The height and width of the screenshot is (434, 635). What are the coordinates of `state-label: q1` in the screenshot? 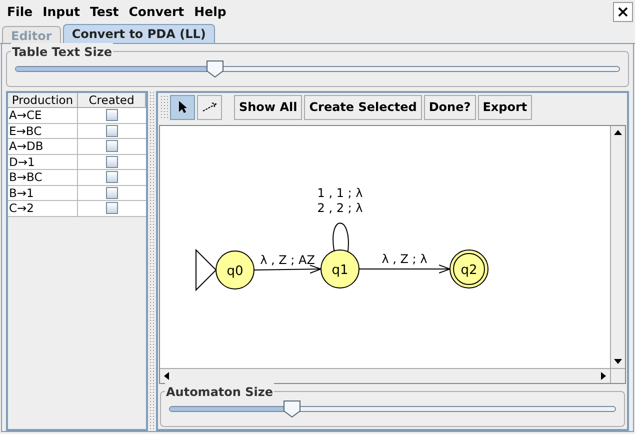 It's located at (340, 270).